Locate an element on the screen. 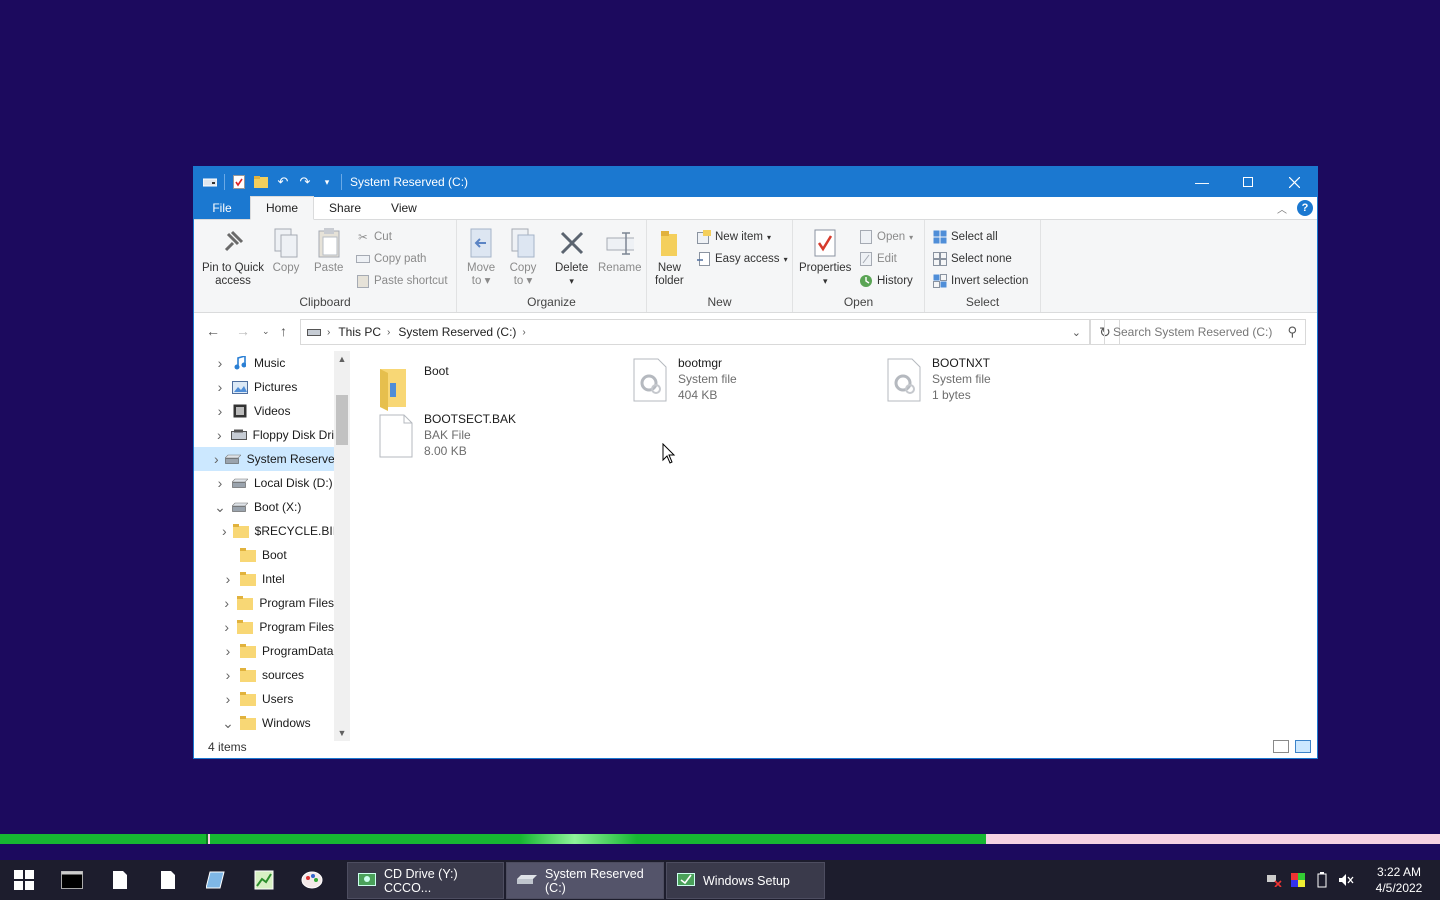  properties-button: Properties ▾ is located at coordinates (825, 257).